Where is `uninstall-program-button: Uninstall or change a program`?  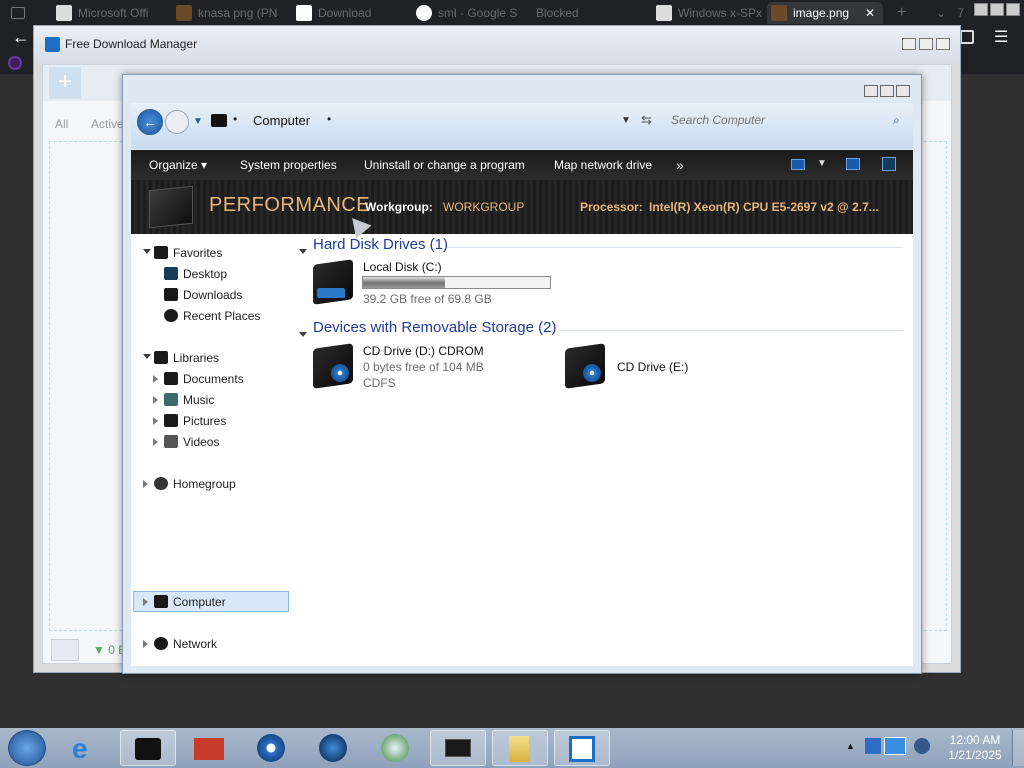
uninstall-program-button: Uninstall or change a program is located at coordinates (444, 165).